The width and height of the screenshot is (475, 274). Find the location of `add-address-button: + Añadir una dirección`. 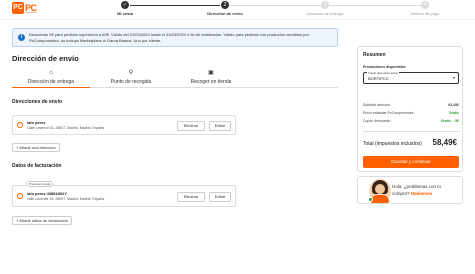

add-address-button: + Añadir una dirección is located at coordinates (36, 147).